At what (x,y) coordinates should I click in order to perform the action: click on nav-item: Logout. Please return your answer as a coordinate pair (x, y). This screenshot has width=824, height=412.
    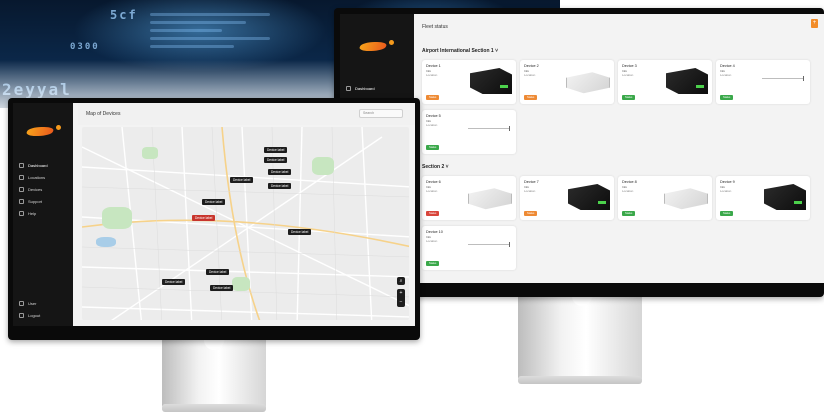
    Looking at the image, I should click on (44, 315).